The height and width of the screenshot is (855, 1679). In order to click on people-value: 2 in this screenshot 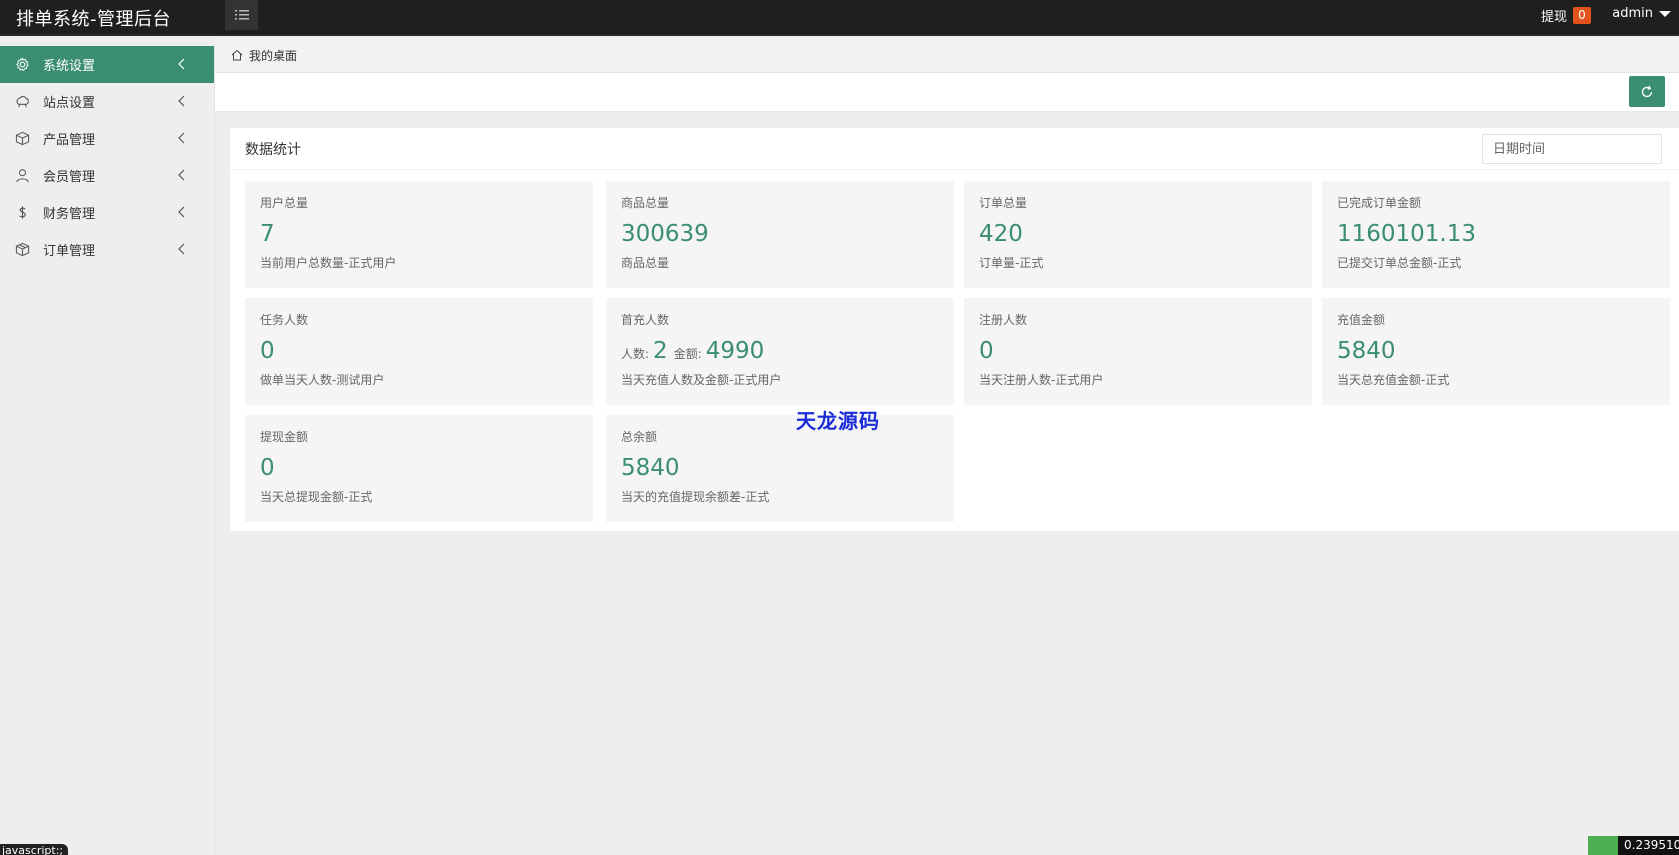, I will do `click(660, 351)`.